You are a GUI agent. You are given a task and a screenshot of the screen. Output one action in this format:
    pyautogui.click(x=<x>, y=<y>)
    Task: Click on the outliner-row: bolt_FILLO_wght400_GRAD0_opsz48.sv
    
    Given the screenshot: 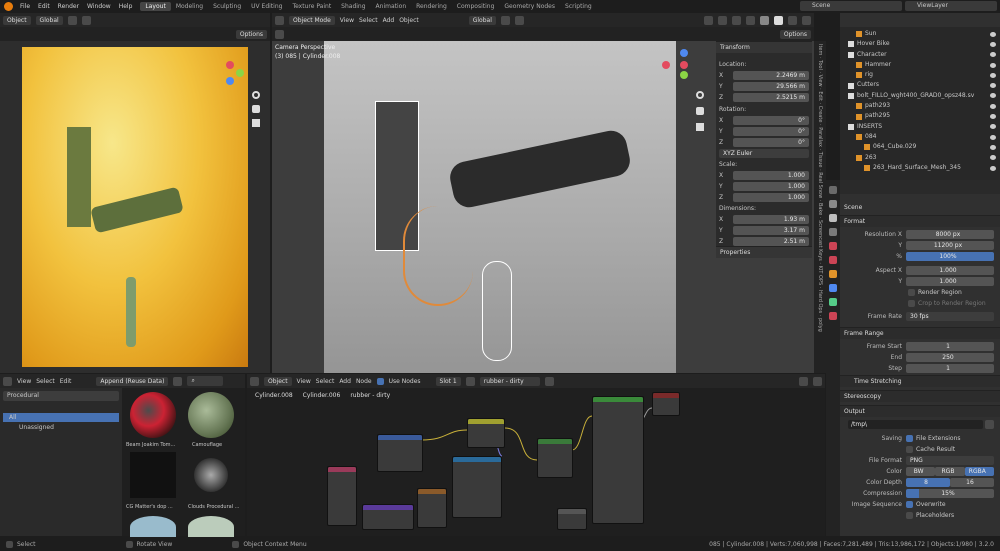 What is the action you would take?
    pyautogui.click(x=920, y=96)
    